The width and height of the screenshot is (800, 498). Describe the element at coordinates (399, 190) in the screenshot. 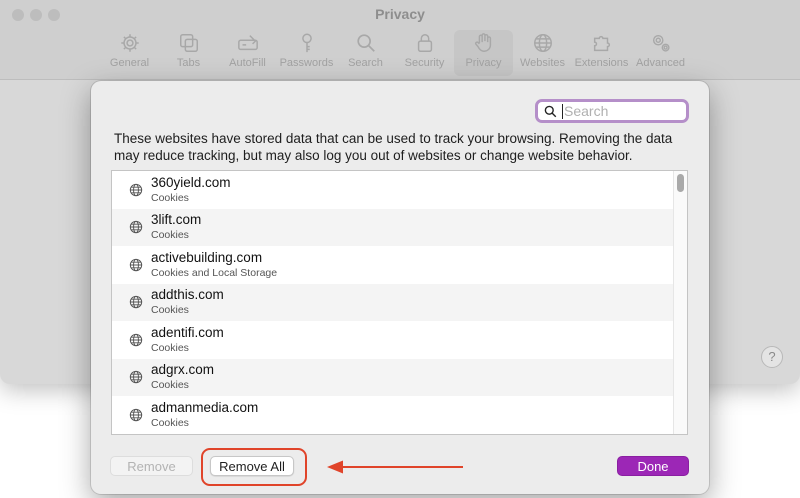

I see `website-row: 360yield.com Cookies` at that location.